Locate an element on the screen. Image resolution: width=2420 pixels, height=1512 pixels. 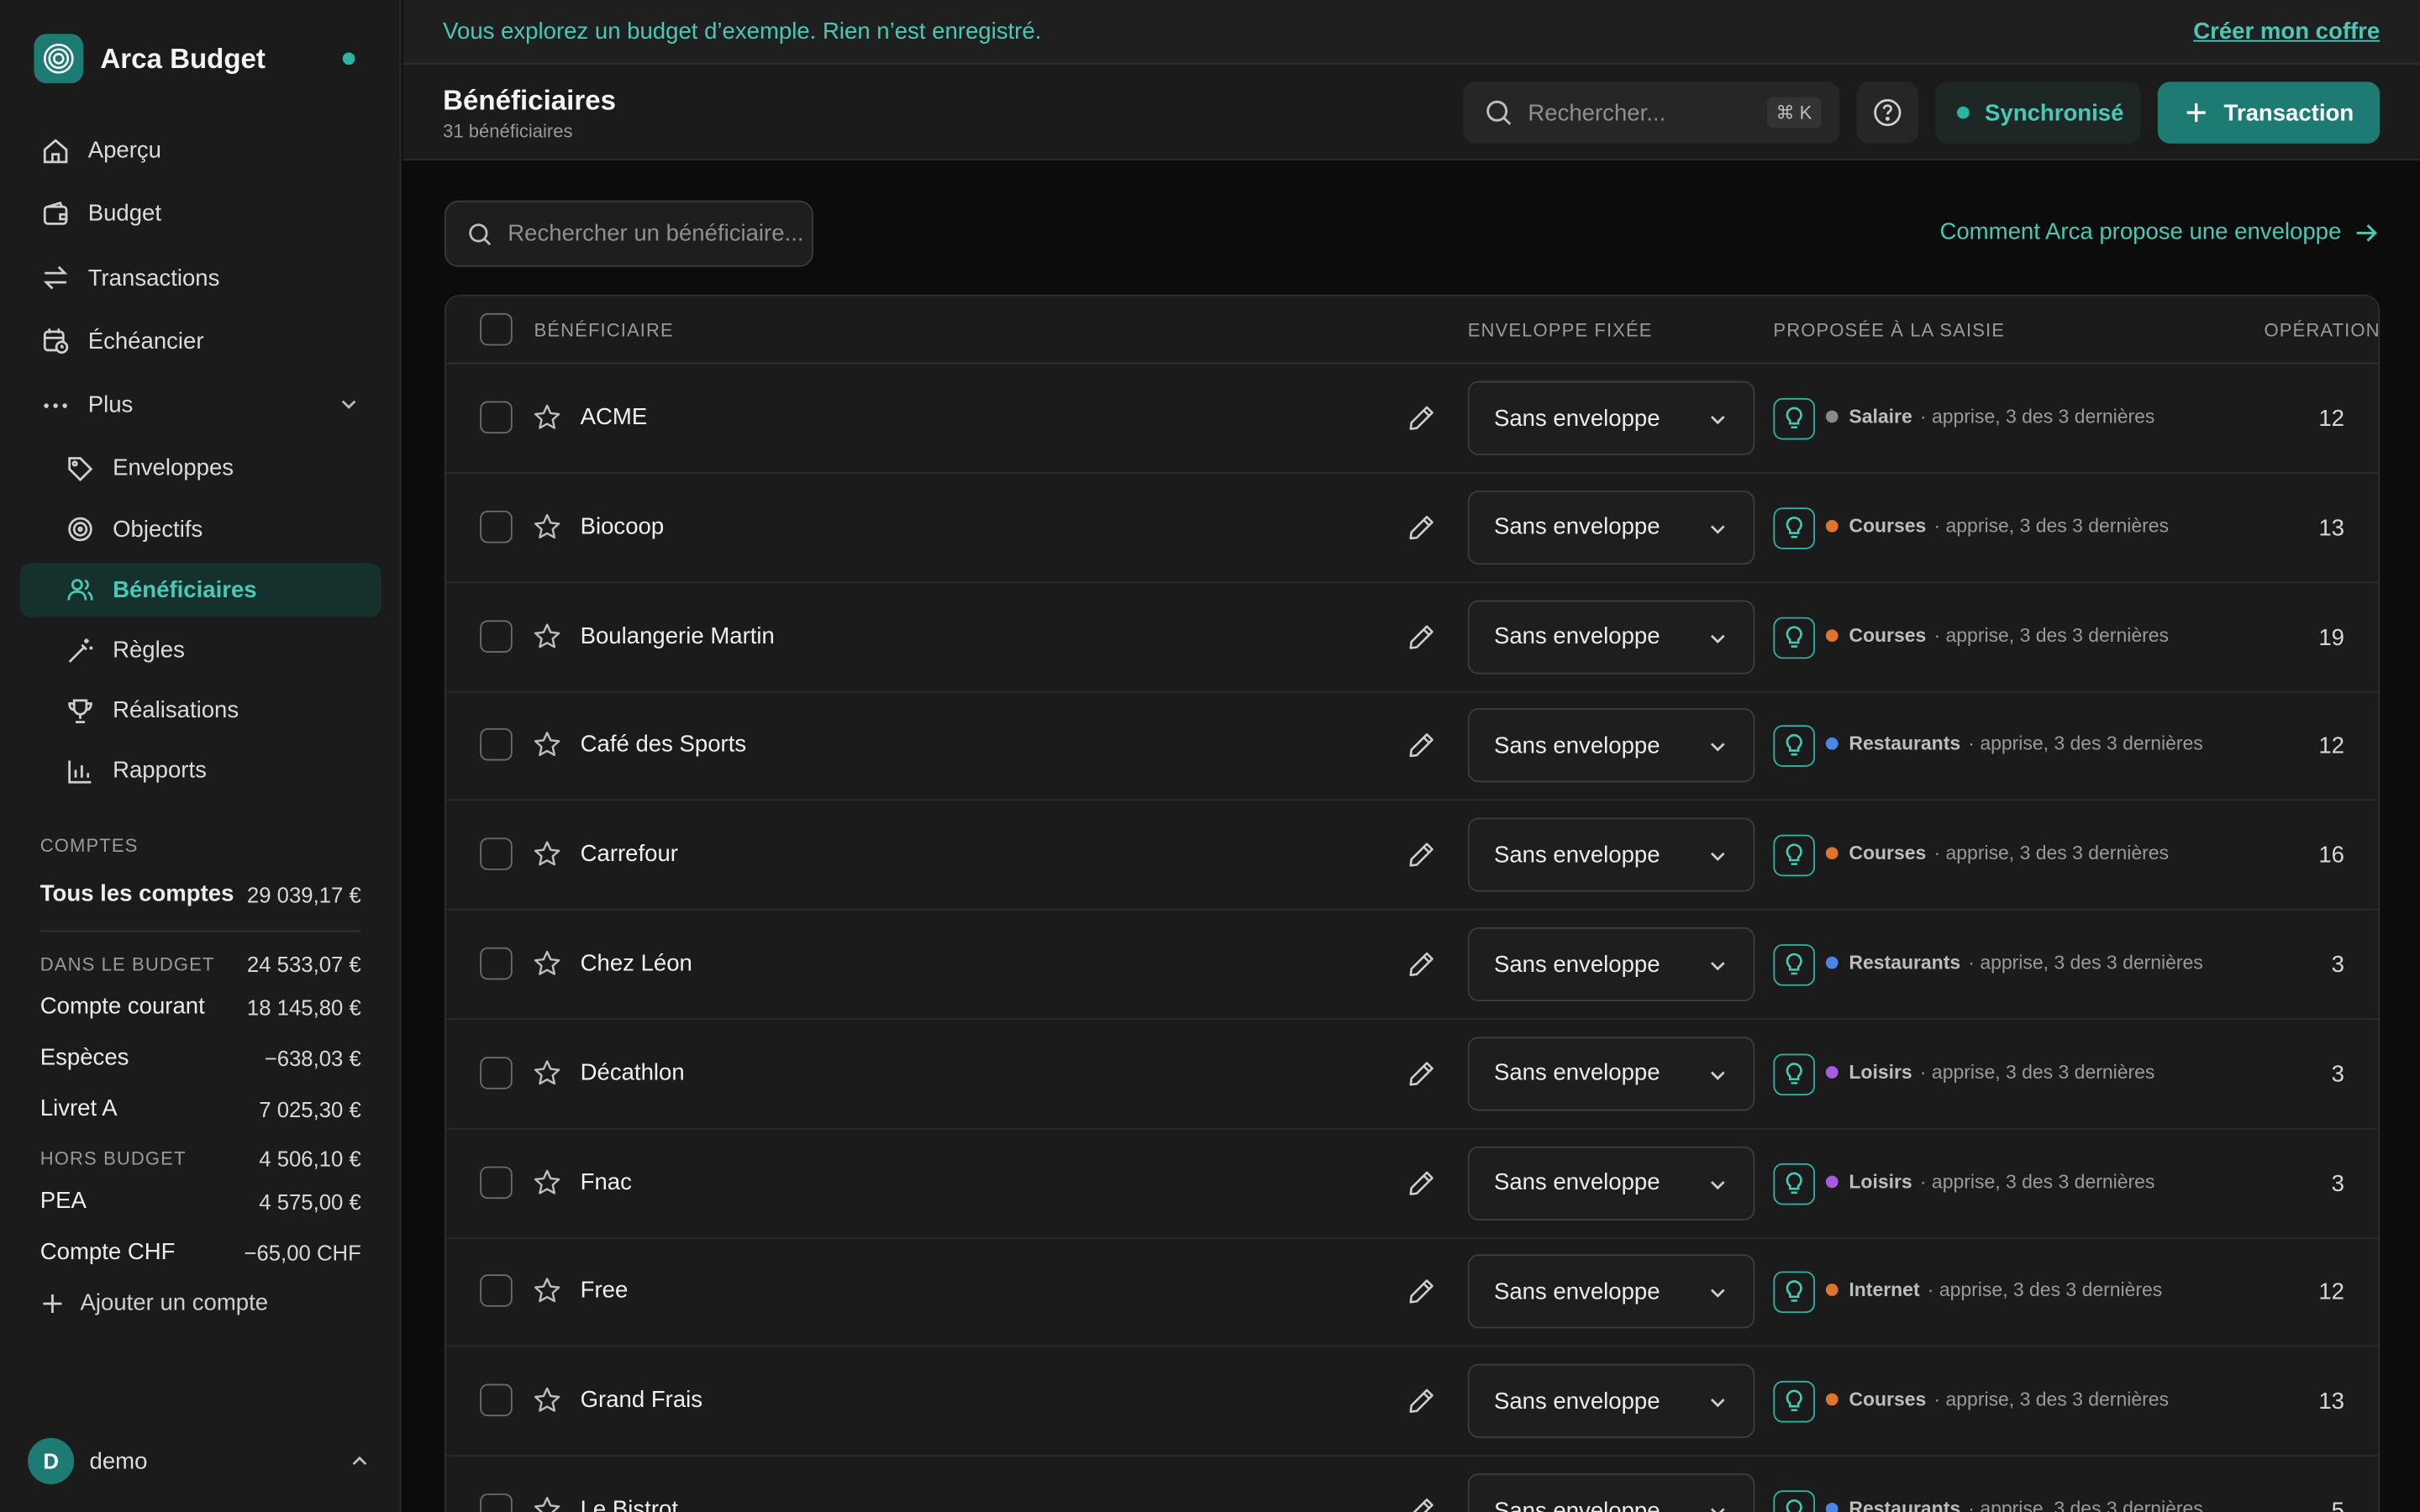
sidebar-item-apercu: Aperçu is located at coordinates (200, 150).